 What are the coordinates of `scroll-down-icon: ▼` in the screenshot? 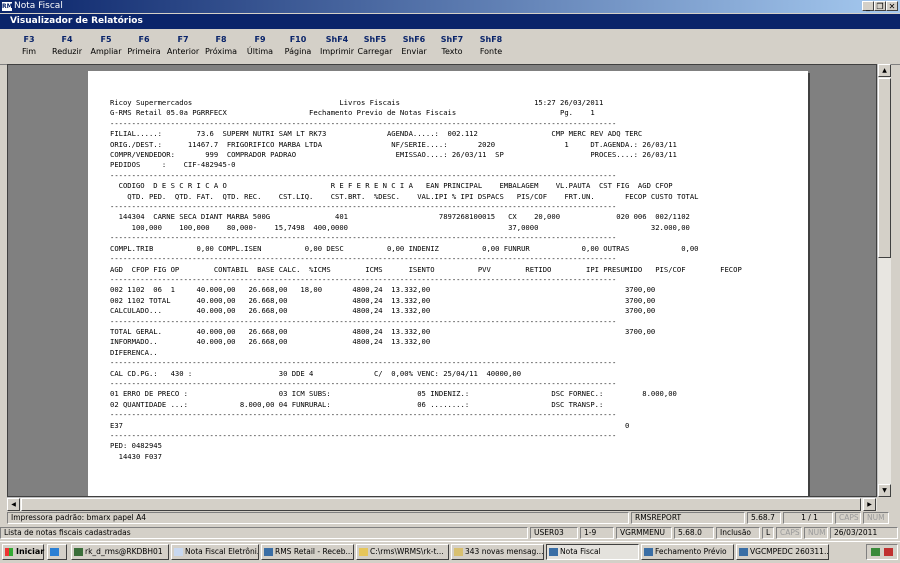 It's located at (884, 490).